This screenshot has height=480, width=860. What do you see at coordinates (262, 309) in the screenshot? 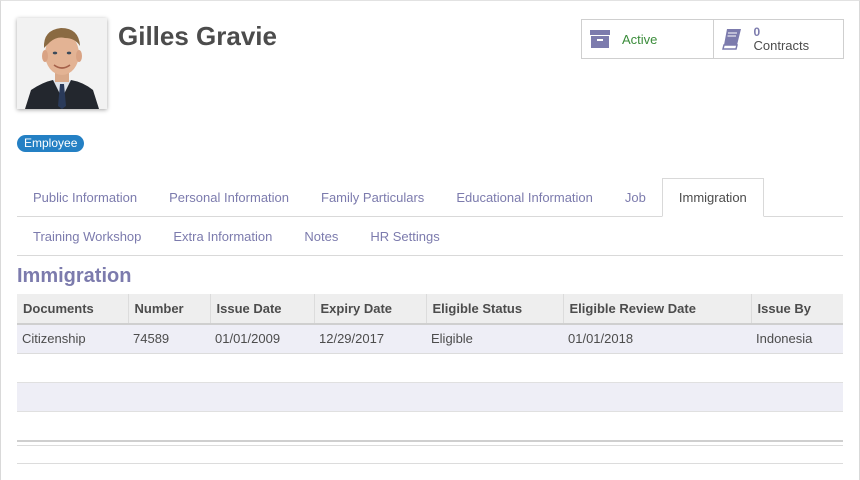
I see `column-header: Issue Date` at bounding box center [262, 309].